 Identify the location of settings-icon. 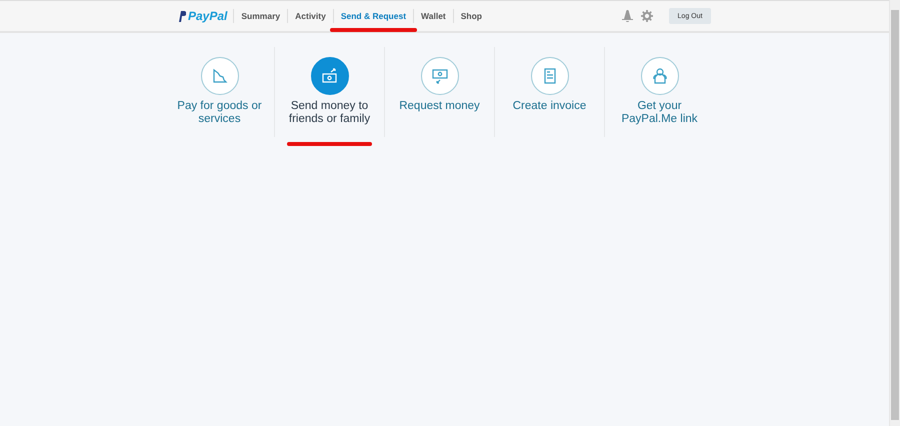
(647, 16).